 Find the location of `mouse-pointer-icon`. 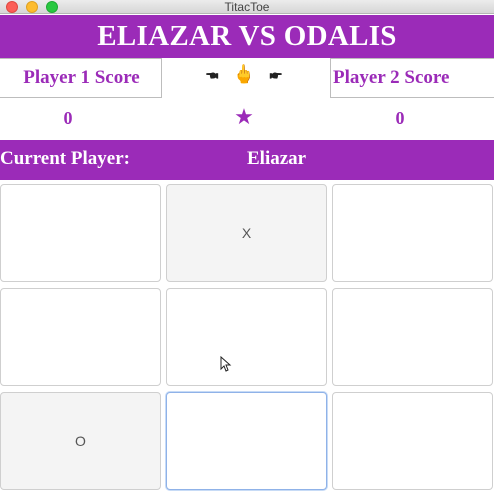

mouse-pointer-icon is located at coordinates (226, 364).